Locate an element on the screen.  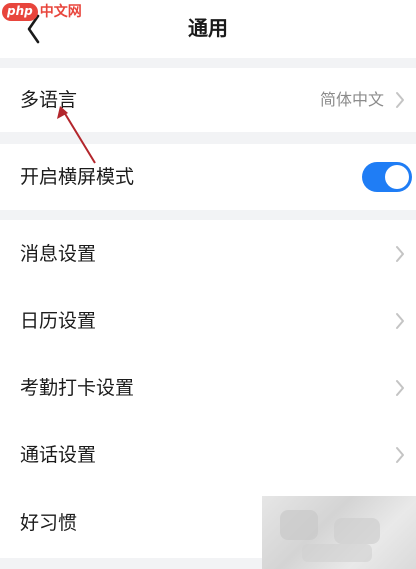
settings-row-landscape: 开启横屏模式 is located at coordinates (208, 177).